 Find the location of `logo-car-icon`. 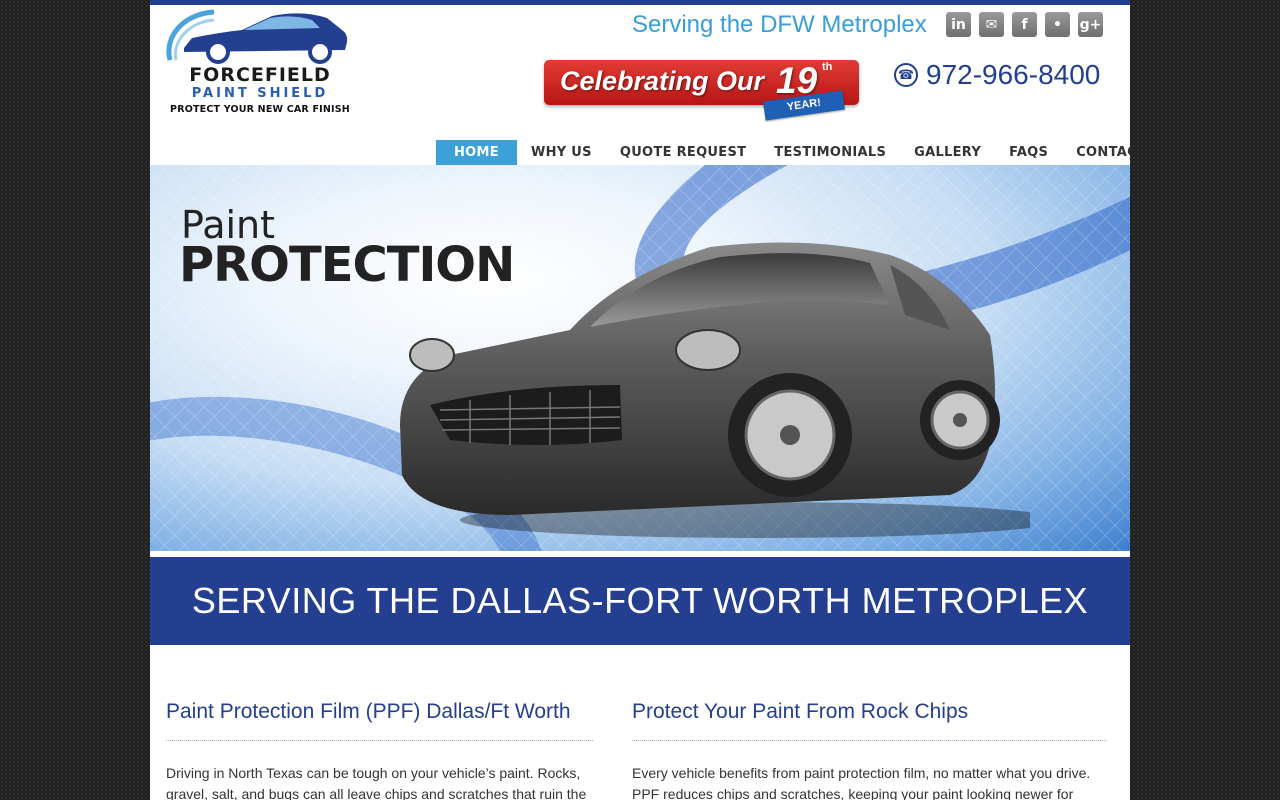

logo-car-icon is located at coordinates (257, 36).